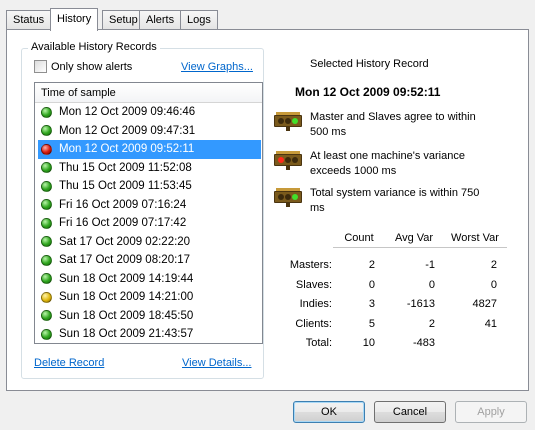 The height and width of the screenshot is (430, 535). I want to click on history-record-row: Mon 12 Oct 2009 09:52:11, so click(149, 149).